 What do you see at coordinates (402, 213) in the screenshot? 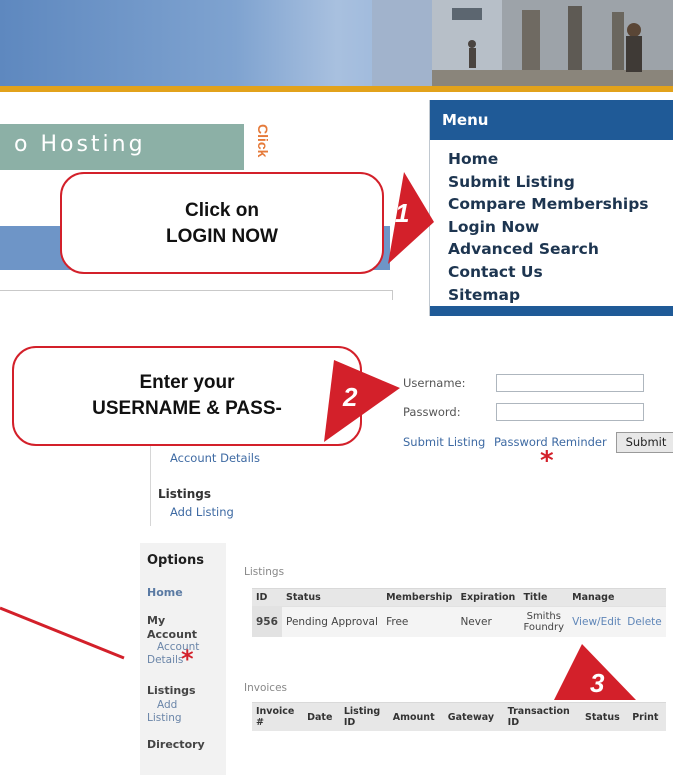
I see `step-1-badge: 1` at bounding box center [402, 213].